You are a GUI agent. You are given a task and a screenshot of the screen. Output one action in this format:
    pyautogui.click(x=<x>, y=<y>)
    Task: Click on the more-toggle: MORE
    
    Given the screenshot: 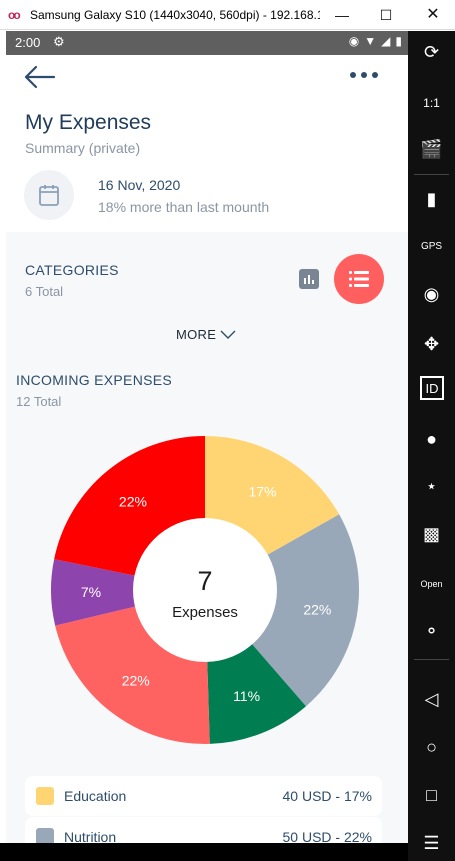 What is the action you would take?
    pyautogui.click(x=206, y=334)
    